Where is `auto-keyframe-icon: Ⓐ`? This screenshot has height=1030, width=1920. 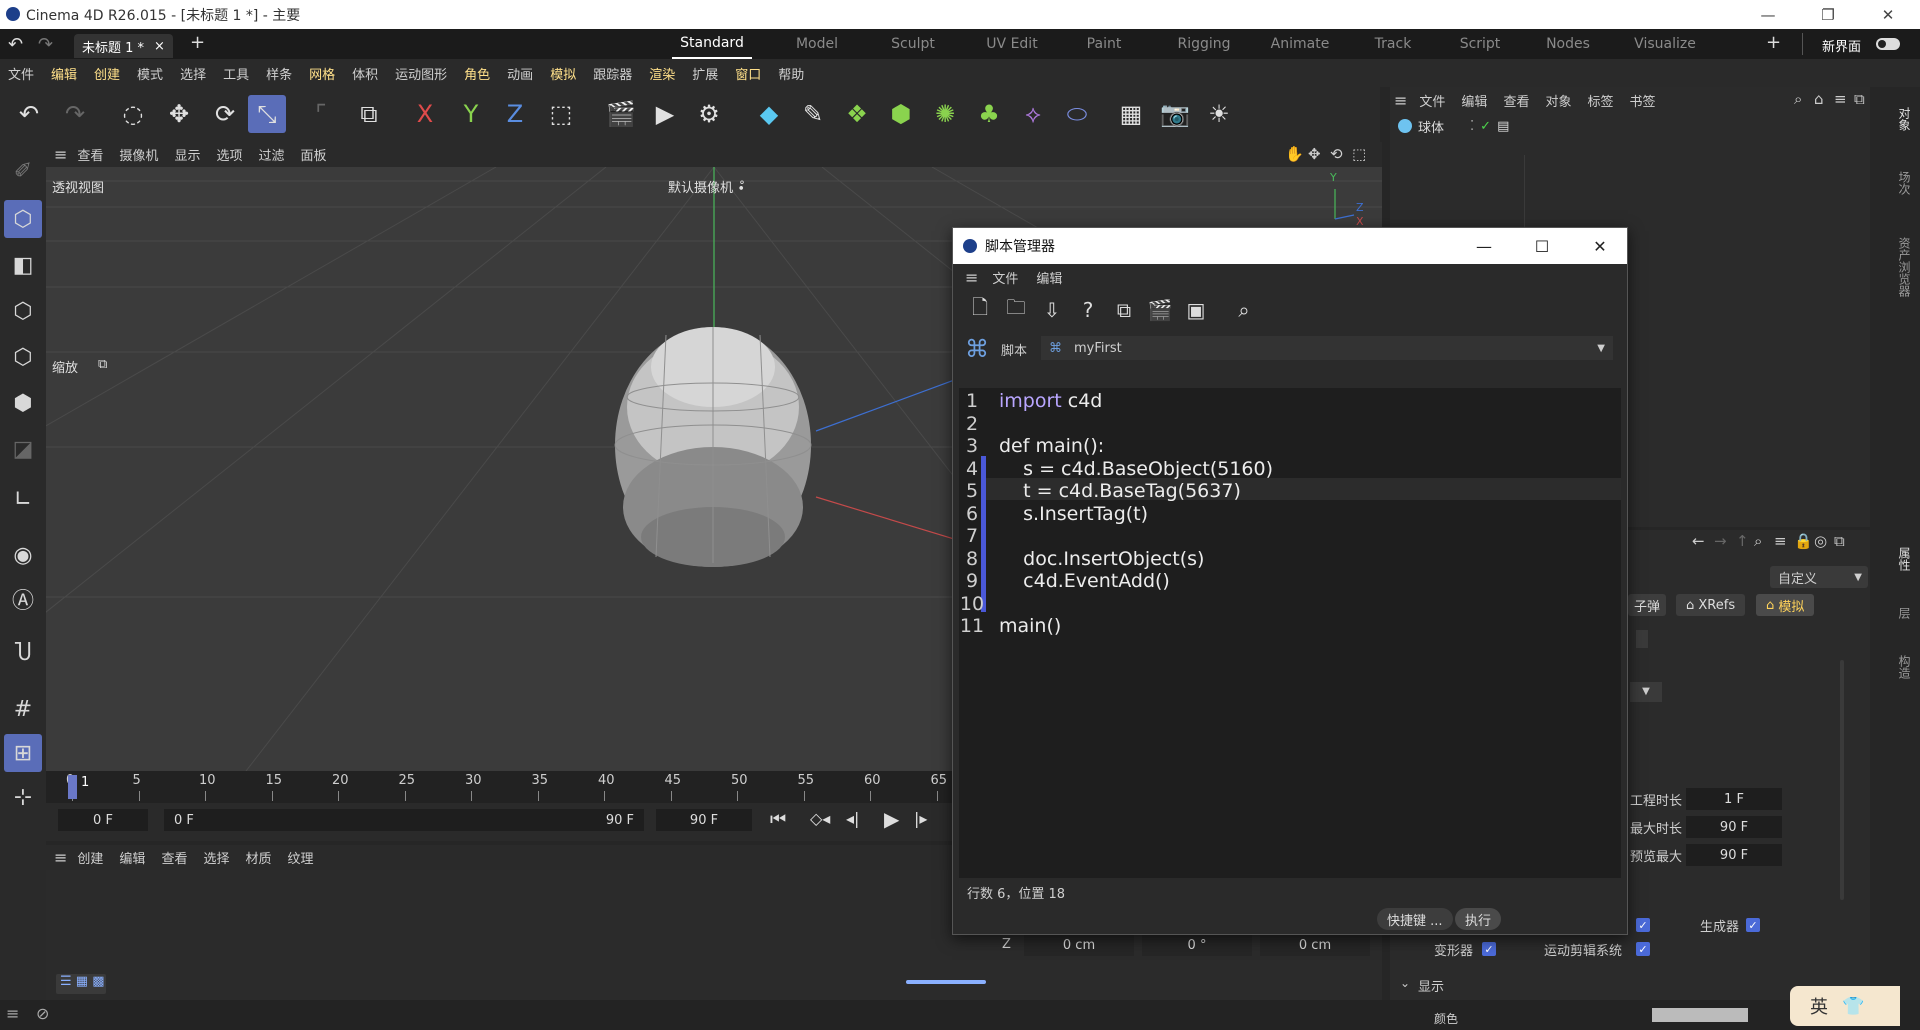 auto-keyframe-icon: Ⓐ is located at coordinates (23, 599).